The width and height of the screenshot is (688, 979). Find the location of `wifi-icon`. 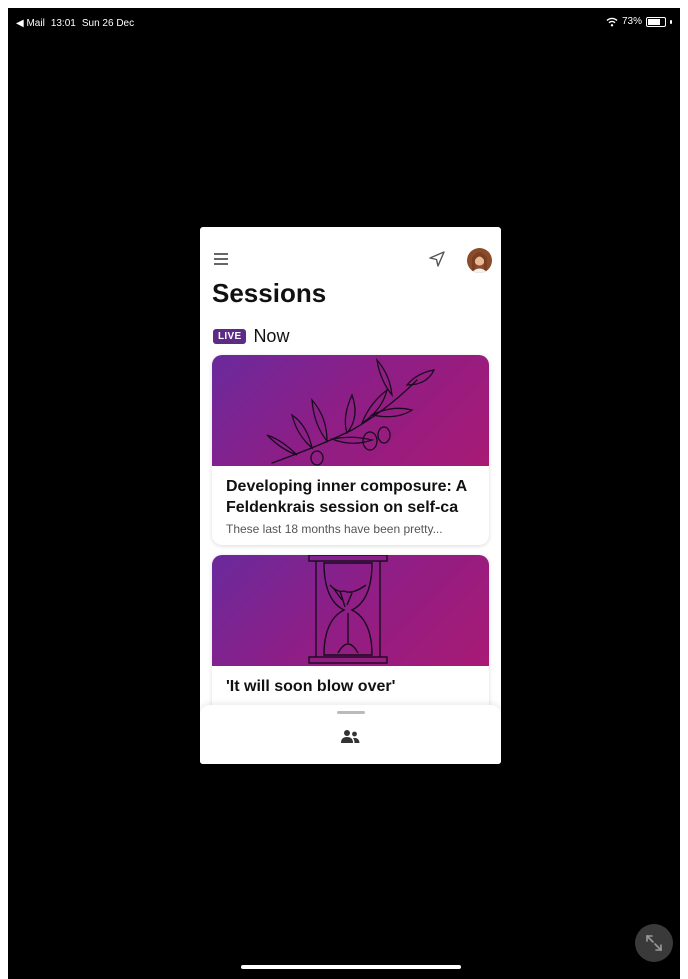

wifi-icon is located at coordinates (612, 21).